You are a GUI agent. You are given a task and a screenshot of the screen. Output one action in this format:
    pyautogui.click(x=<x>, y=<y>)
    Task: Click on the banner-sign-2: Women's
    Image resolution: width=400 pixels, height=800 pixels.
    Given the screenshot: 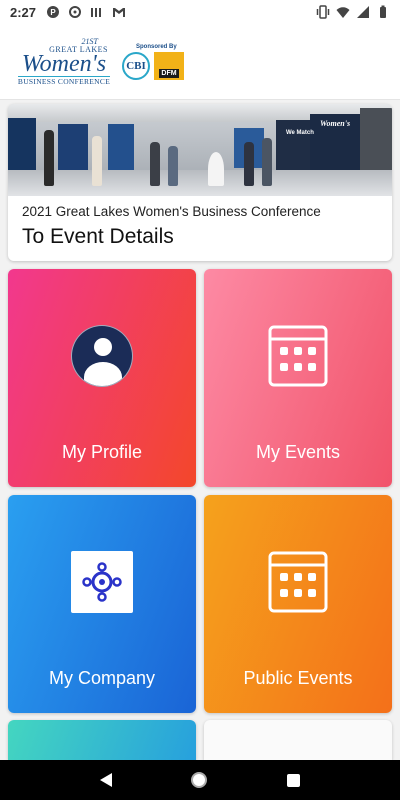 What is the action you would take?
    pyautogui.click(x=335, y=123)
    